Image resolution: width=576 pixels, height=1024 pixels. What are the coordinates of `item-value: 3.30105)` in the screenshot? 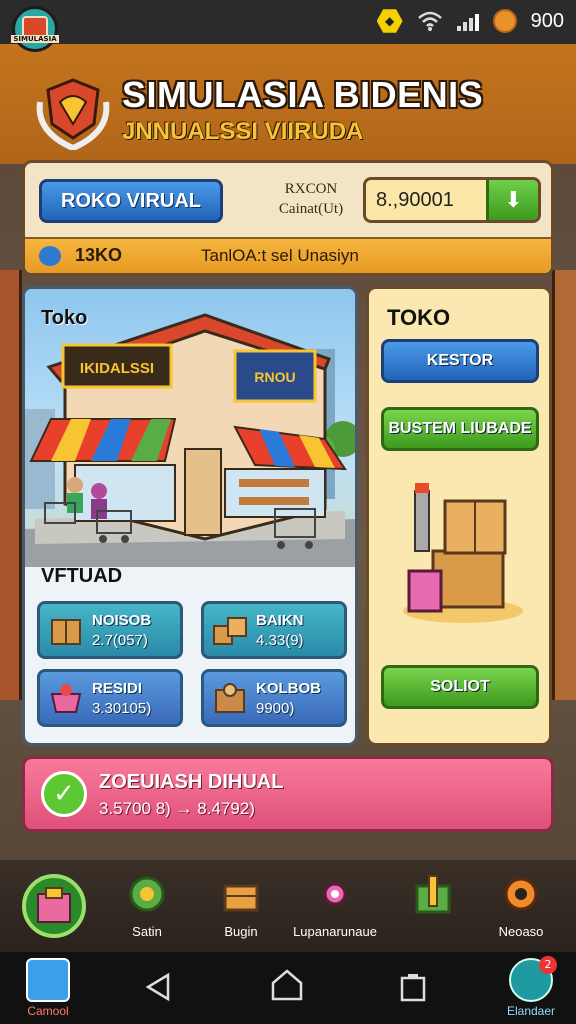 It's located at (122, 708).